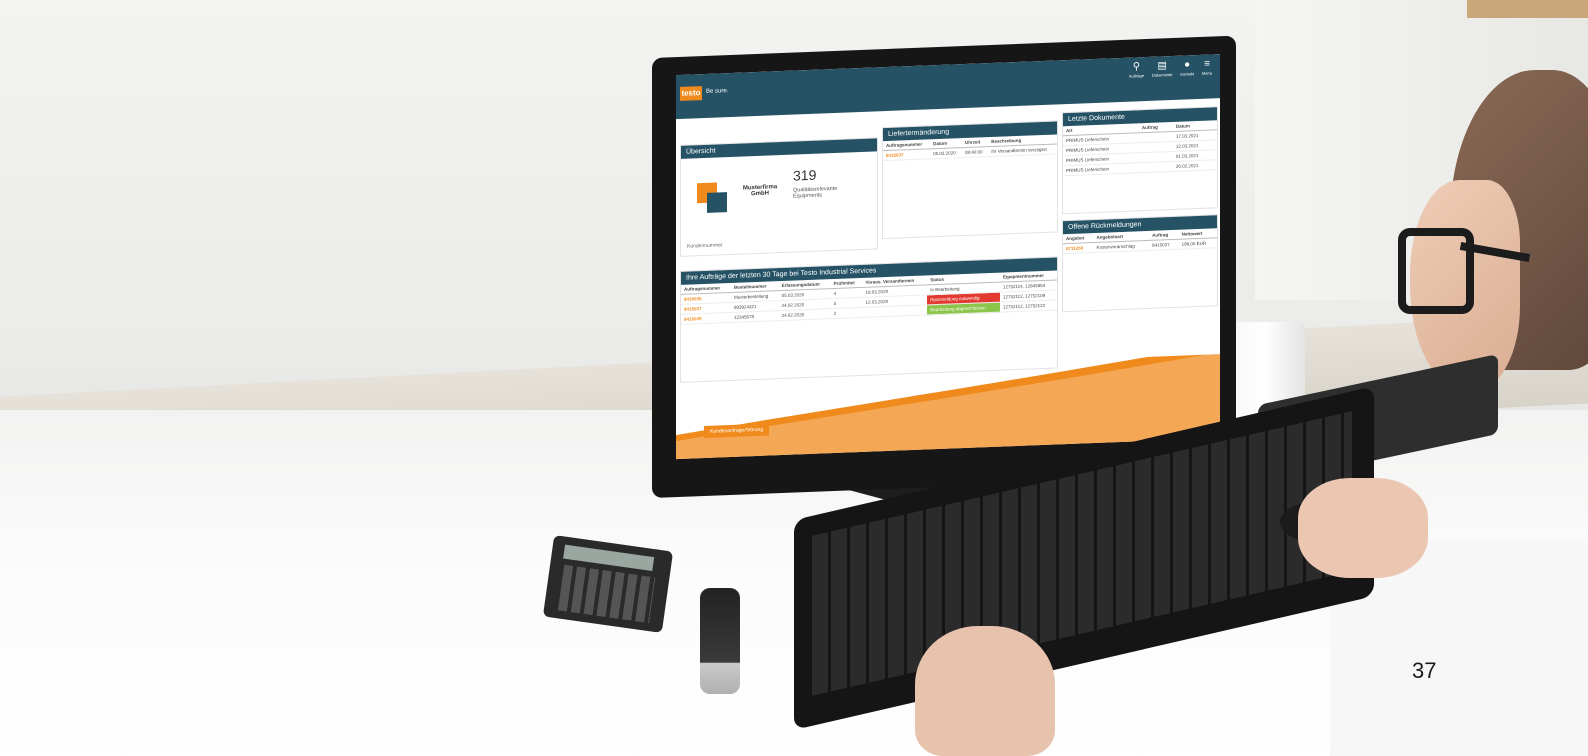 Image resolution: width=1588 pixels, height=756 pixels. I want to click on offer-link: 8711260, so click(1078, 248).